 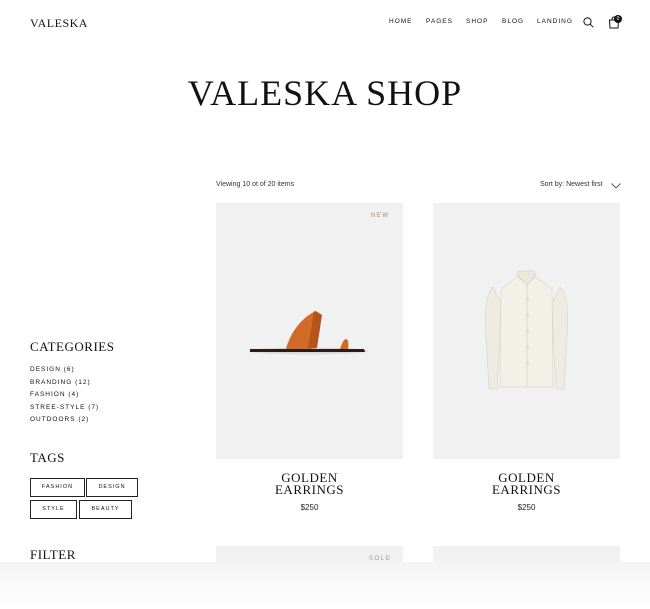 I want to click on logo: VALESKA, so click(x=59, y=23).